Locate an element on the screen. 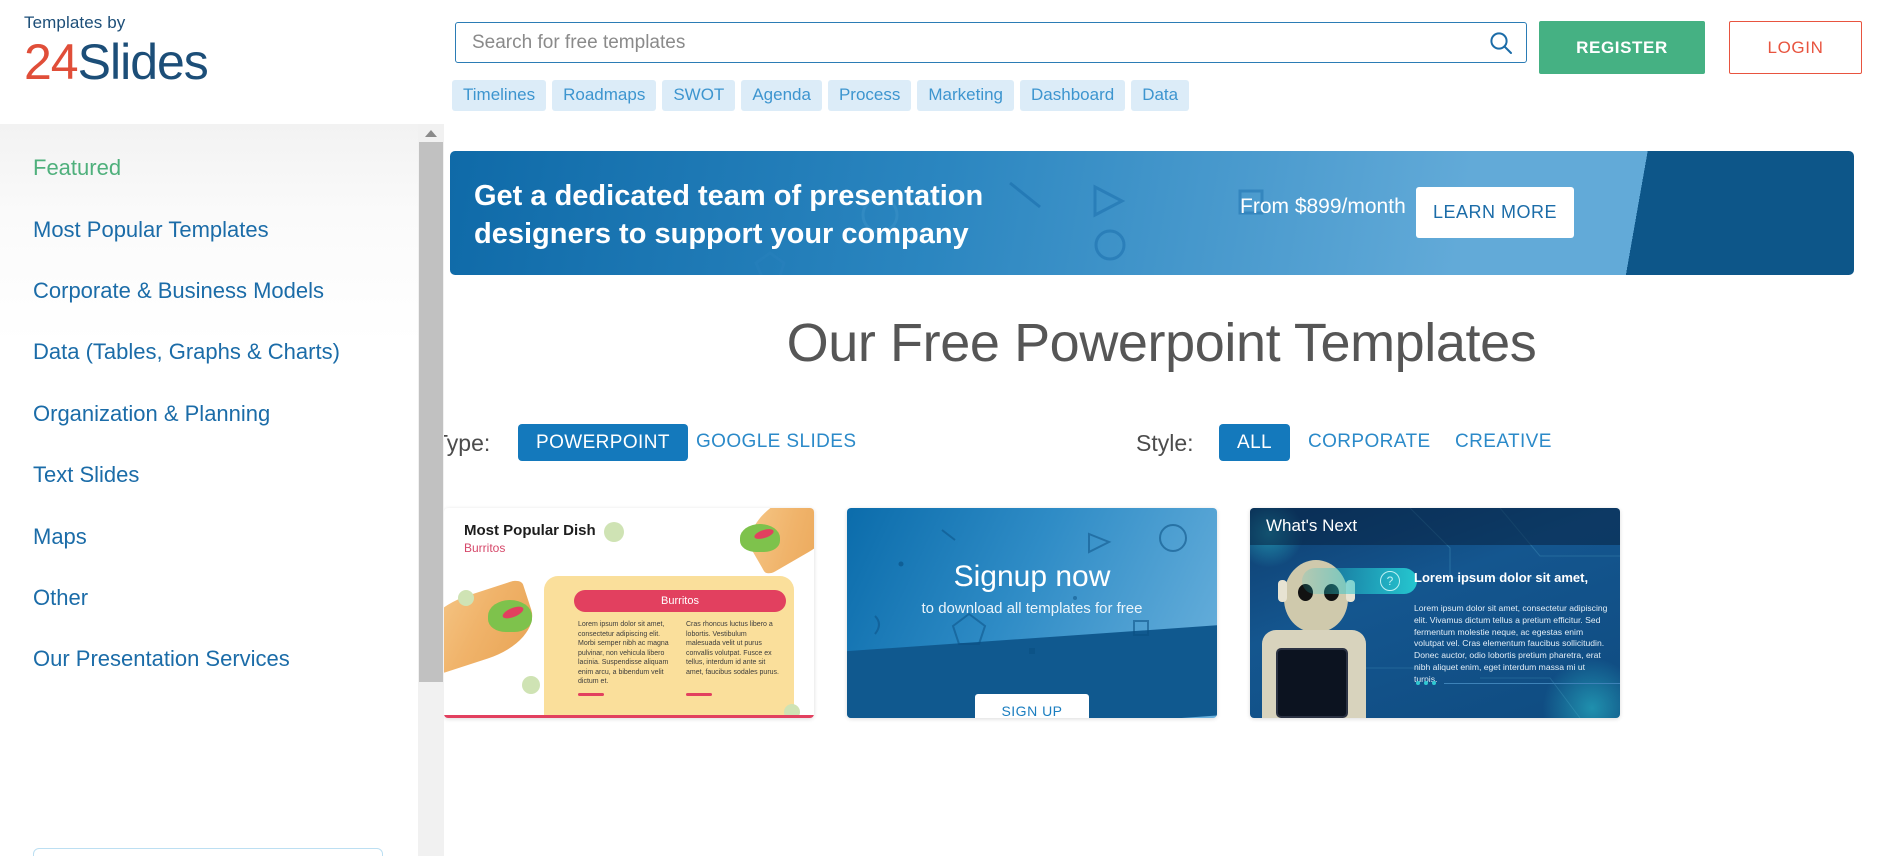 The image size is (1879, 856). tag-chip-swot: SWOT is located at coordinates (699, 95).